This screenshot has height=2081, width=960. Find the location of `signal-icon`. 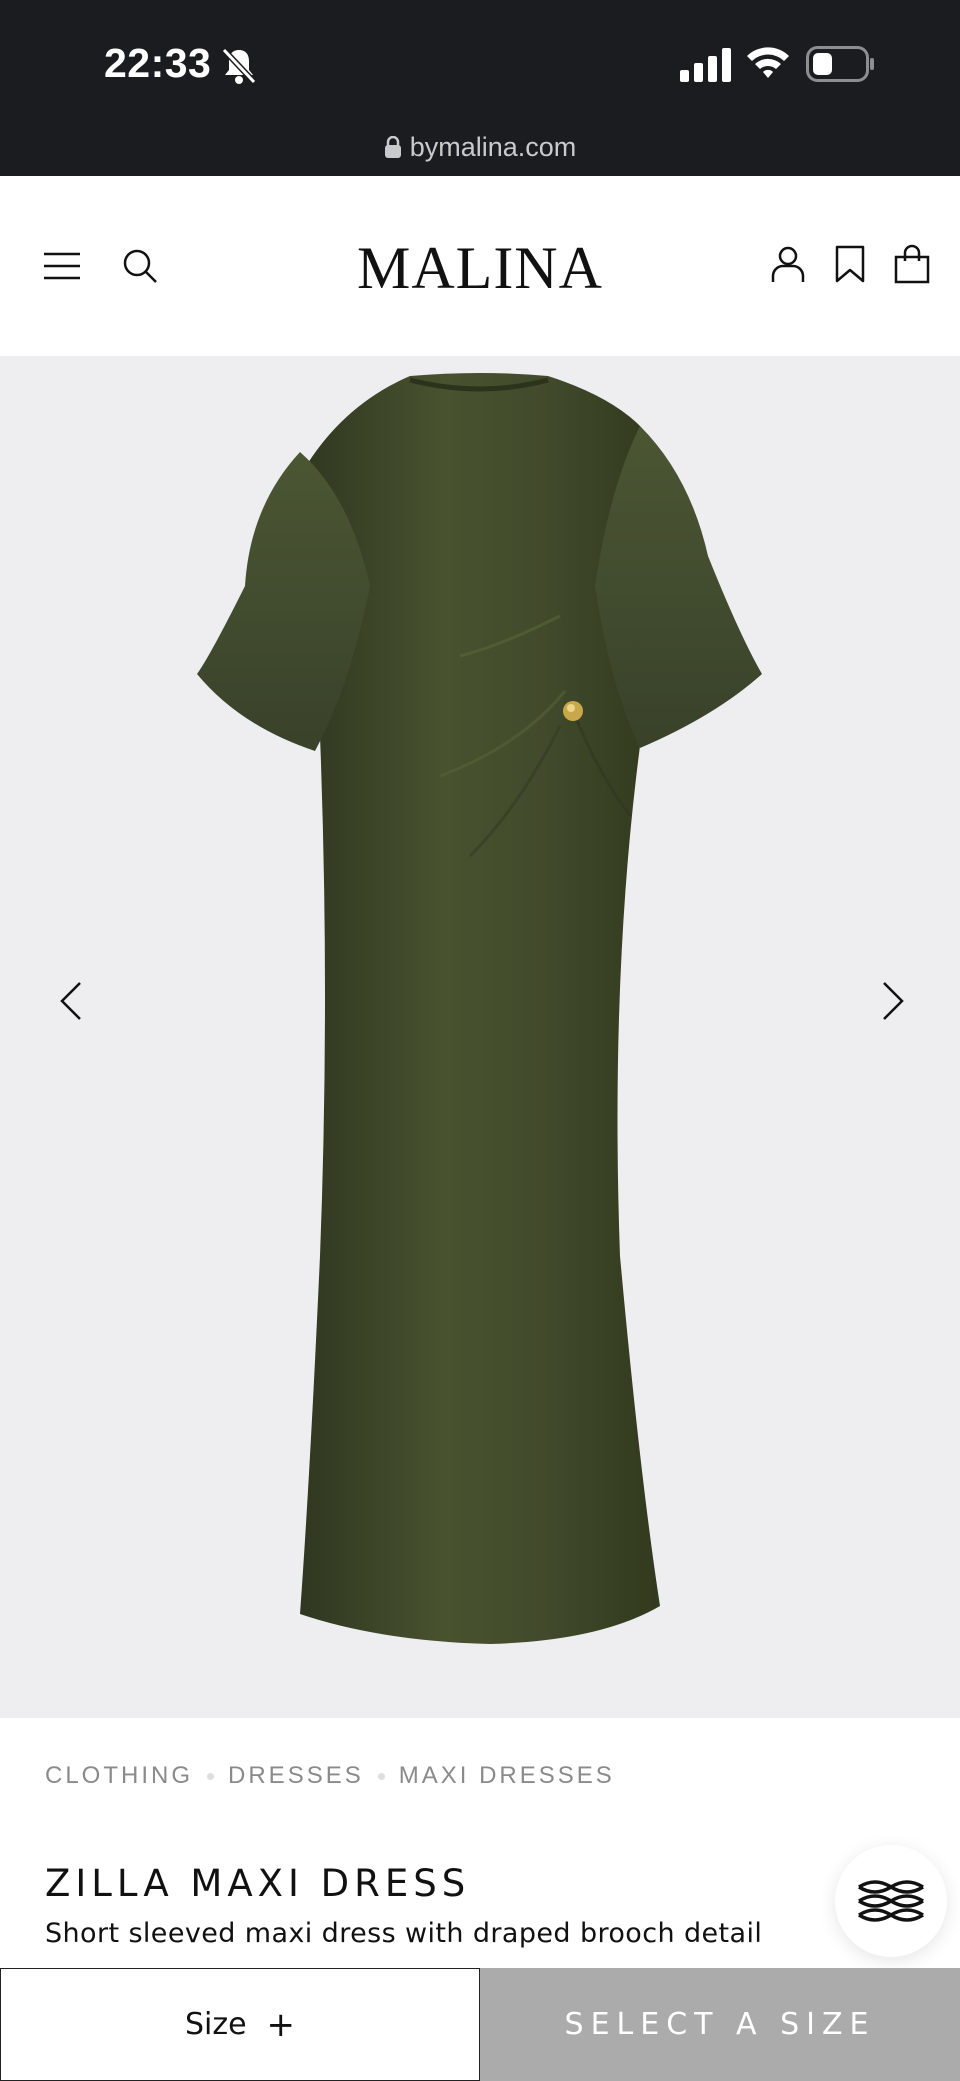

signal-icon is located at coordinates (705, 65).